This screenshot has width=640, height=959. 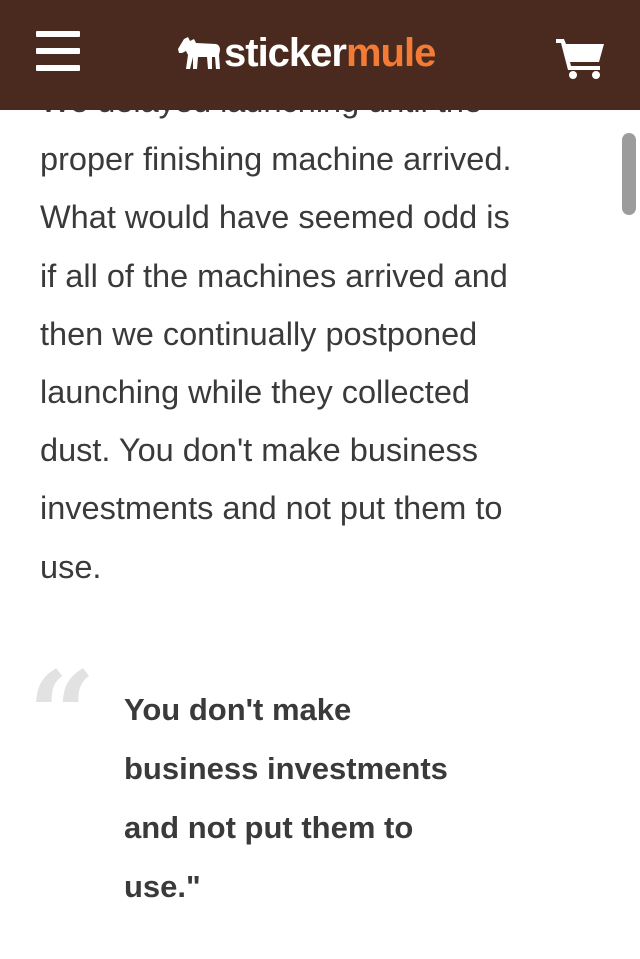 What do you see at coordinates (286, 768) in the screenshot?
I see `pullquote-line: business investments` at bounding box center [286, 768].